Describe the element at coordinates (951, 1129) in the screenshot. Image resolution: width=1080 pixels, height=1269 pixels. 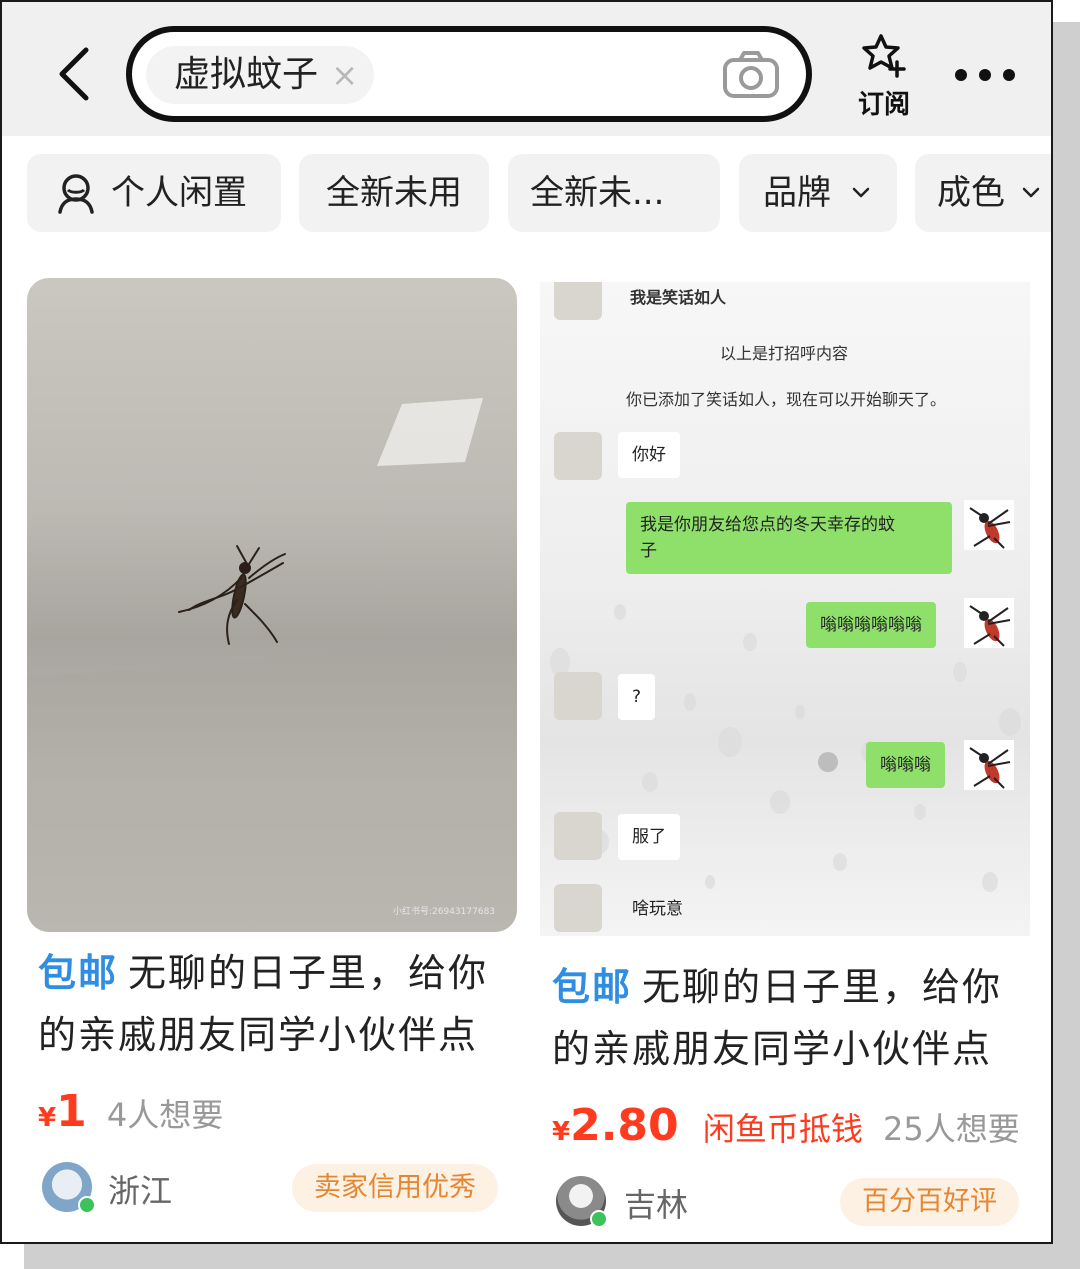
I see `wants-count: 25人想要` at that location.